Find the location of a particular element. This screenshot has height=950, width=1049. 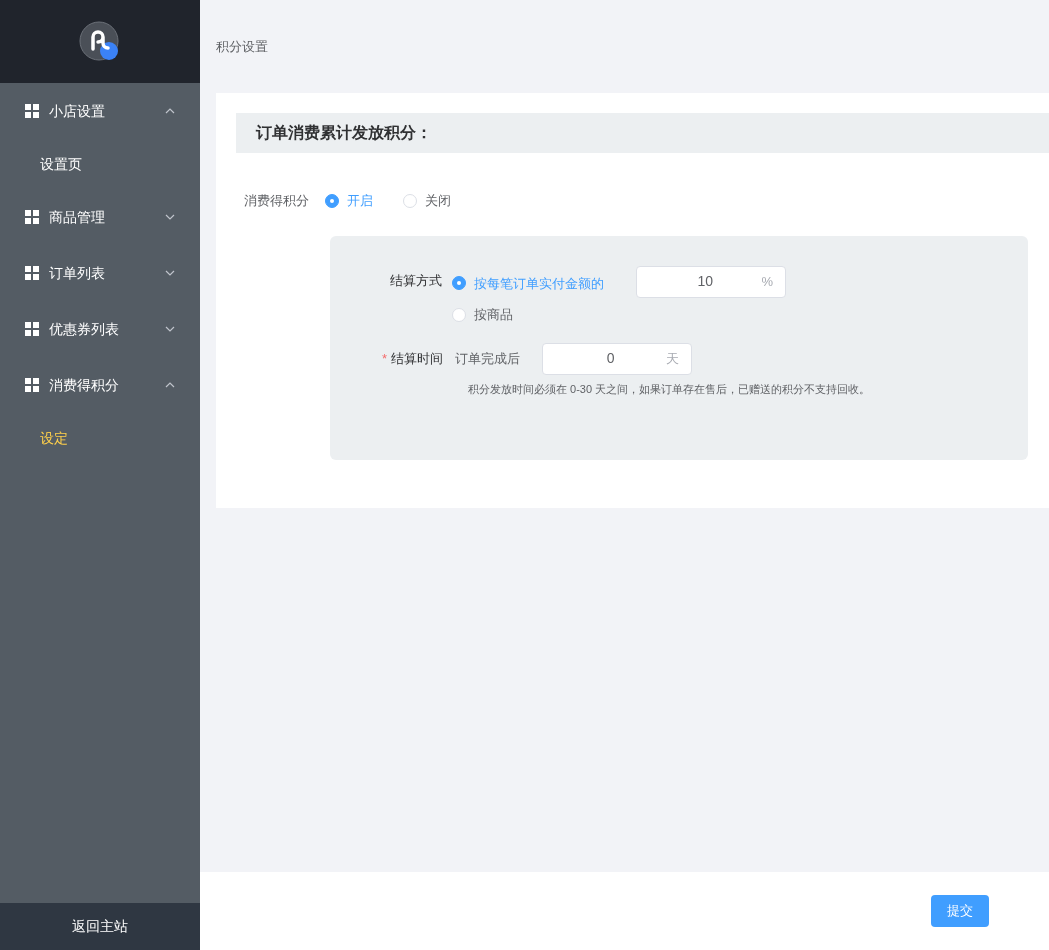

number-input: 10 % is located at coordinates (711, 281).